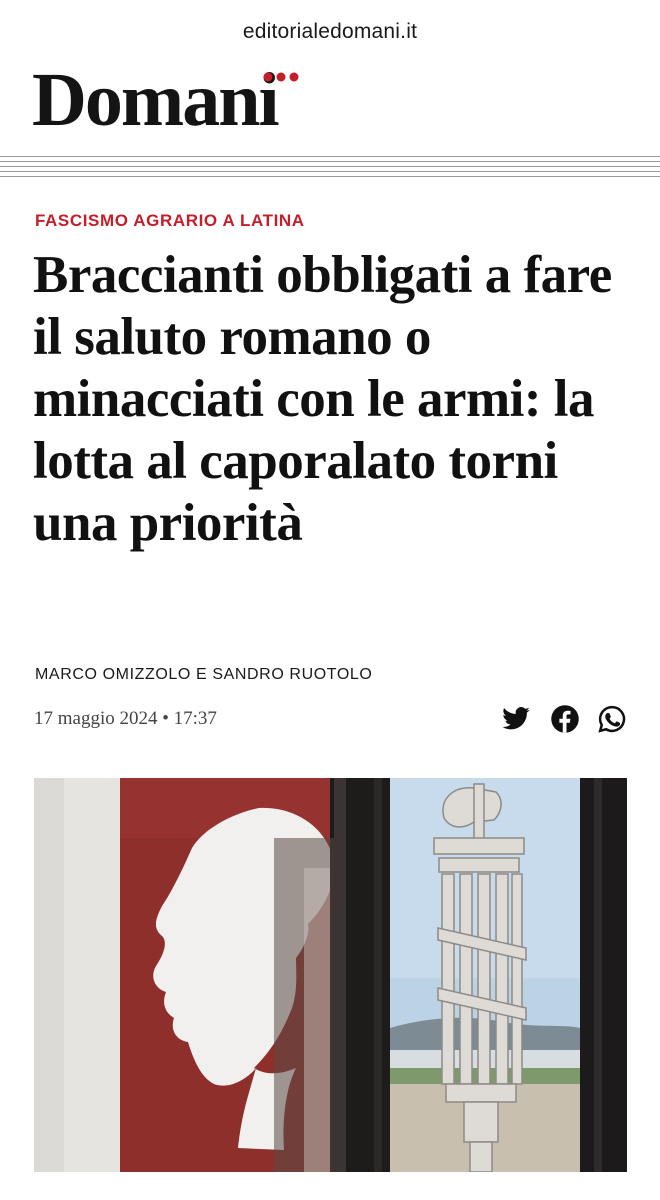 This screenshot has height=1200, width=660. What do you see at coordinates (96, 718) in the screenshot?
I see `article-date: 17 maggio 2024` at bounding box center [96, 718].